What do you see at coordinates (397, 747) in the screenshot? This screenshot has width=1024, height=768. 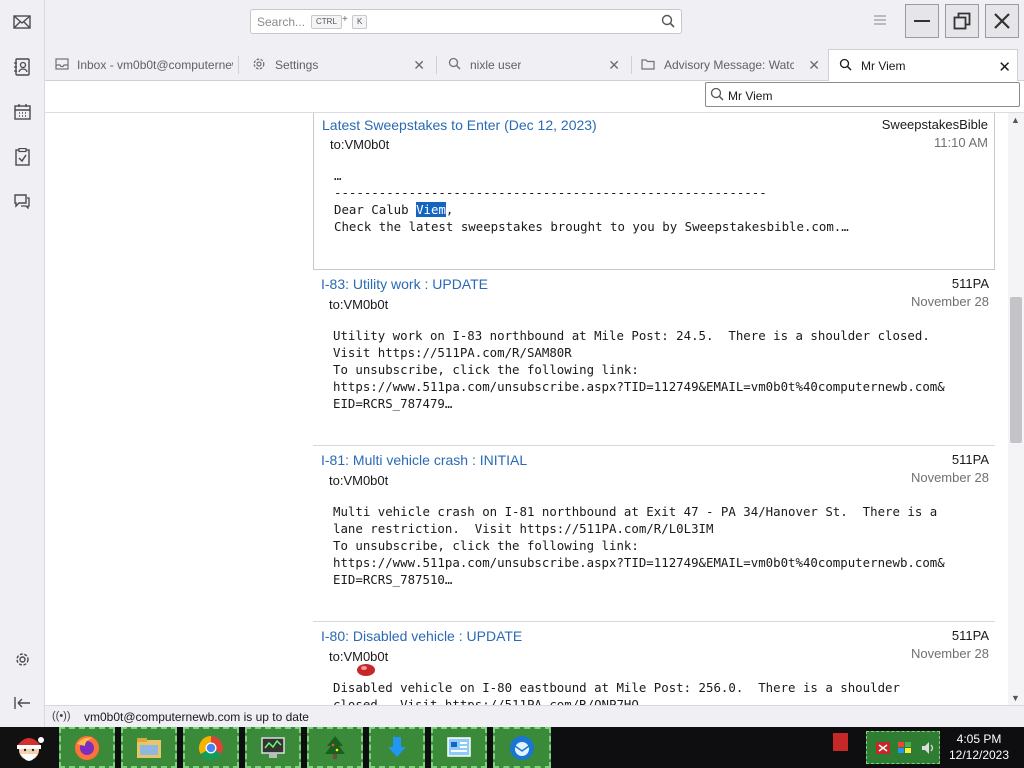 I see `download-taskbar-icon` at bounding box center [397, 747].